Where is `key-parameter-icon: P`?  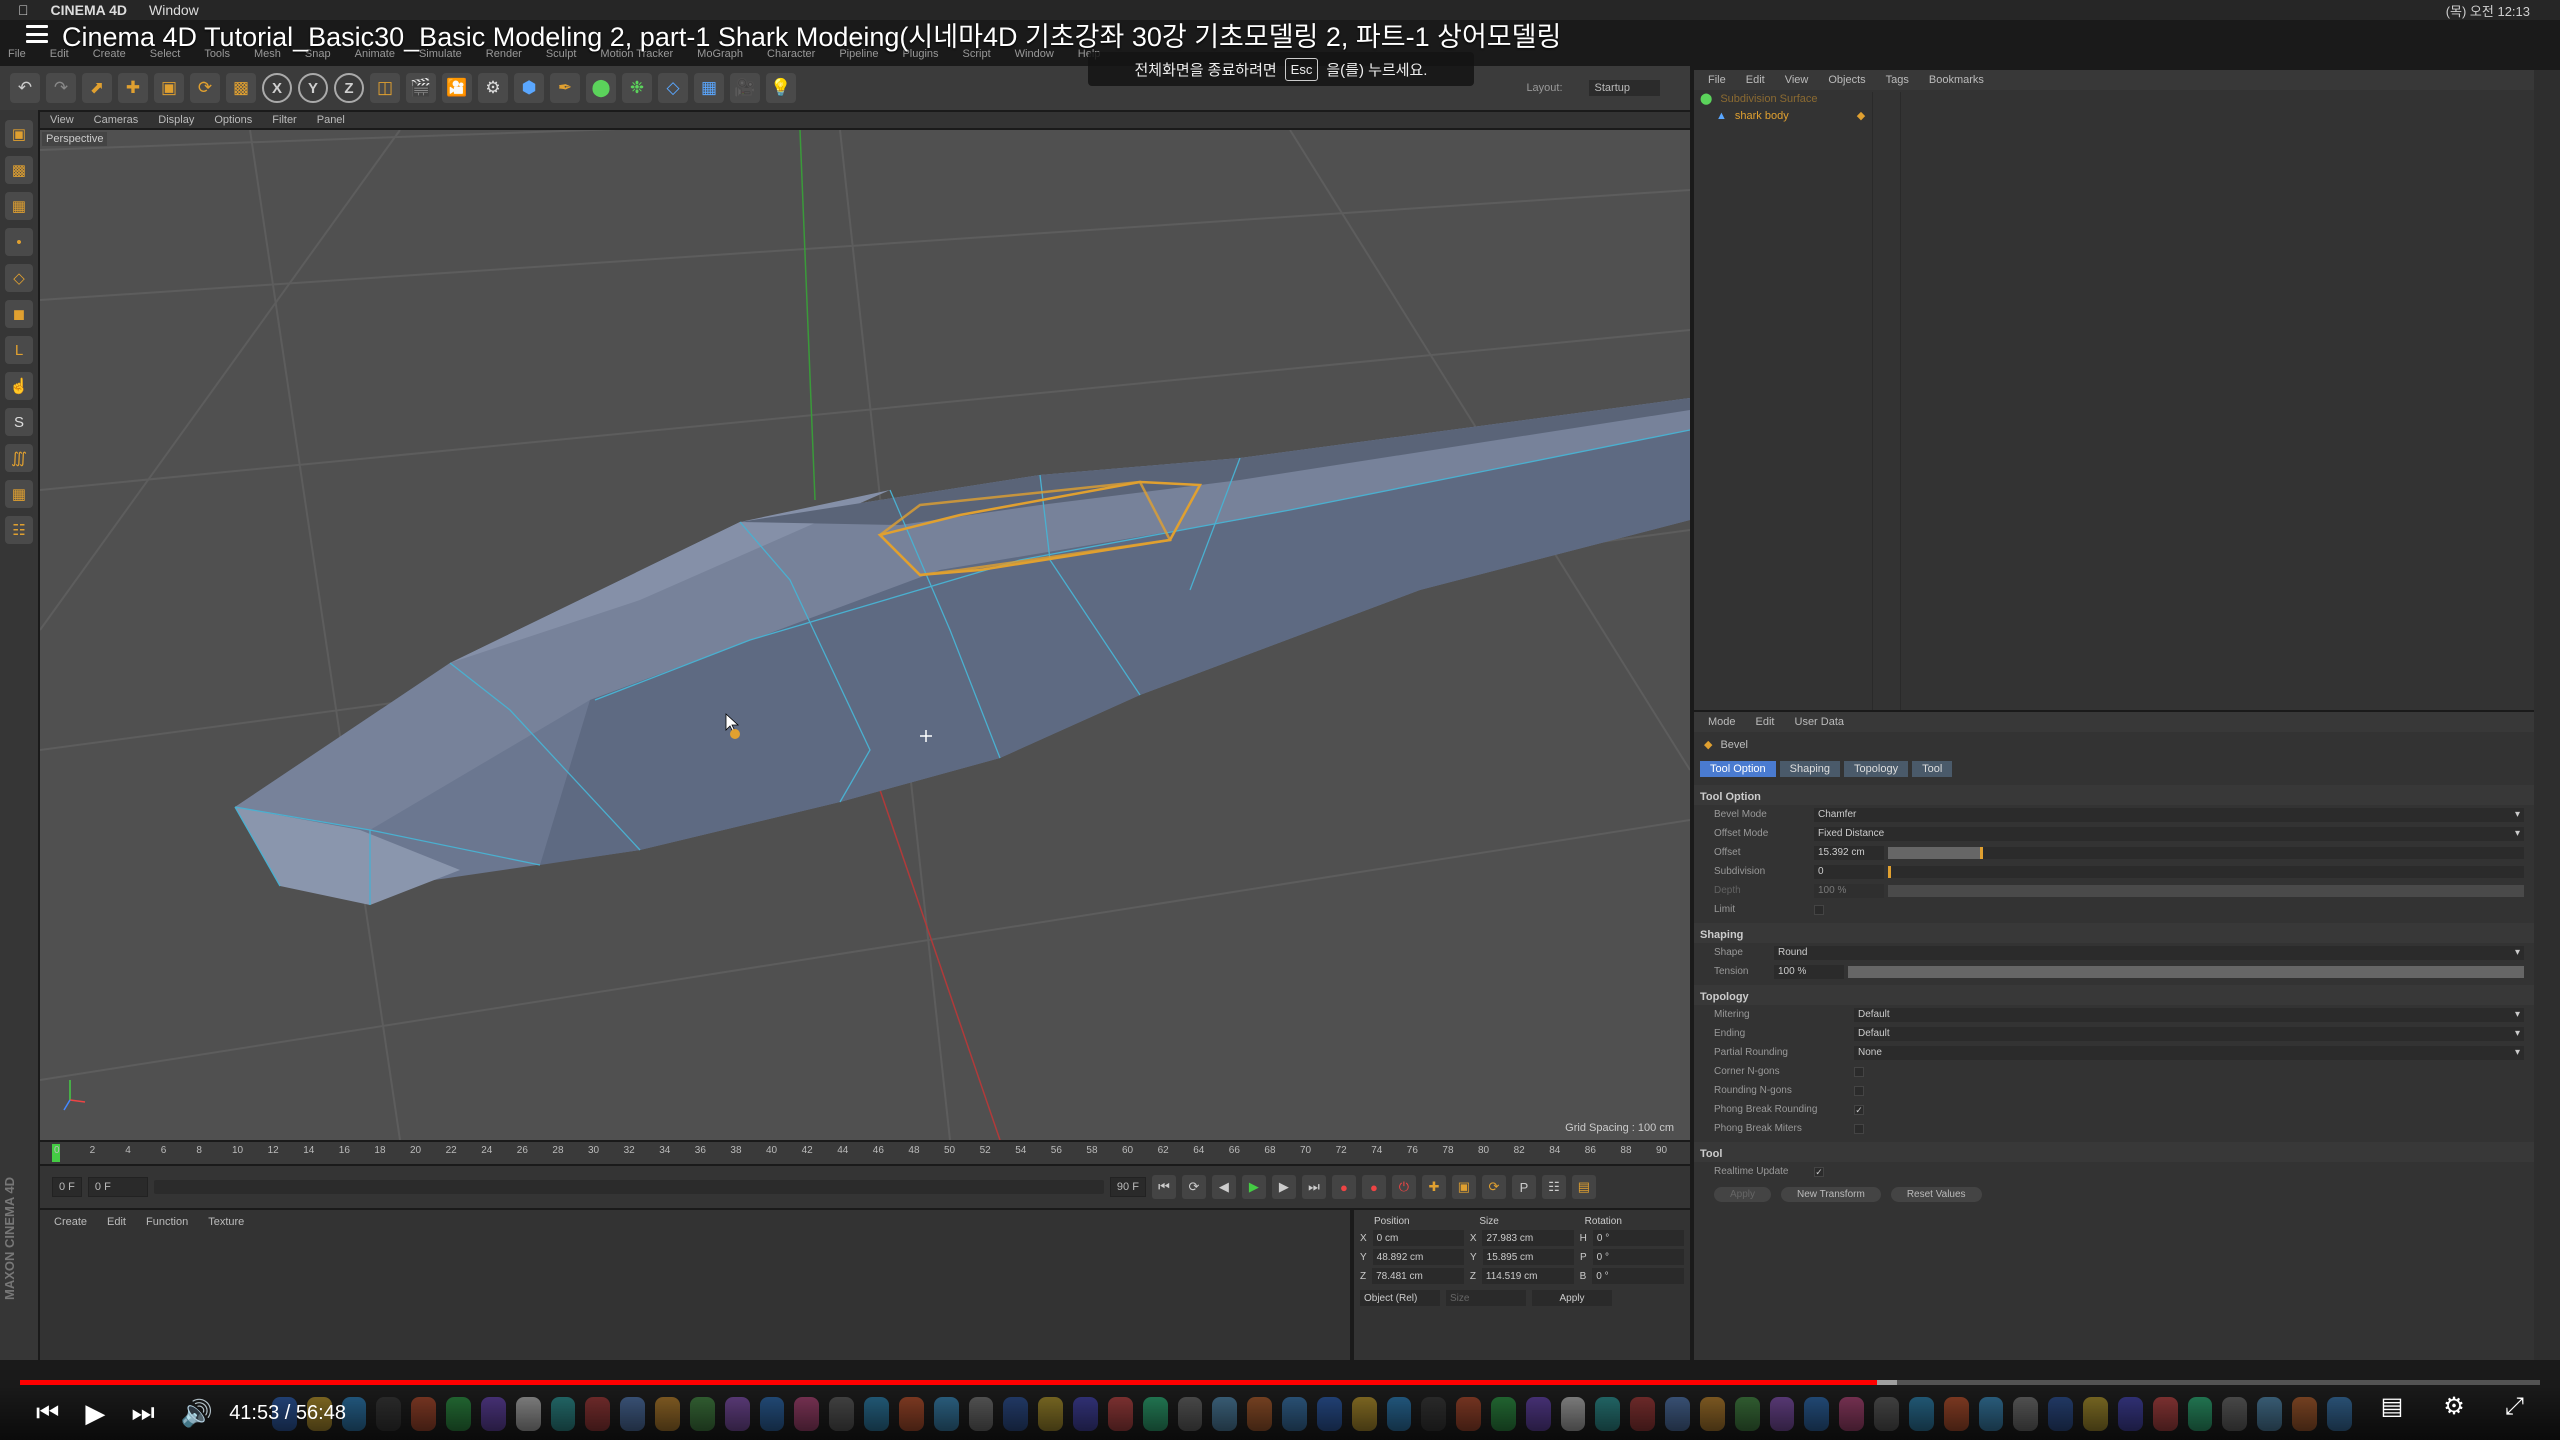
key-parameter-icon: P is located at coordinates (1523, 1187).